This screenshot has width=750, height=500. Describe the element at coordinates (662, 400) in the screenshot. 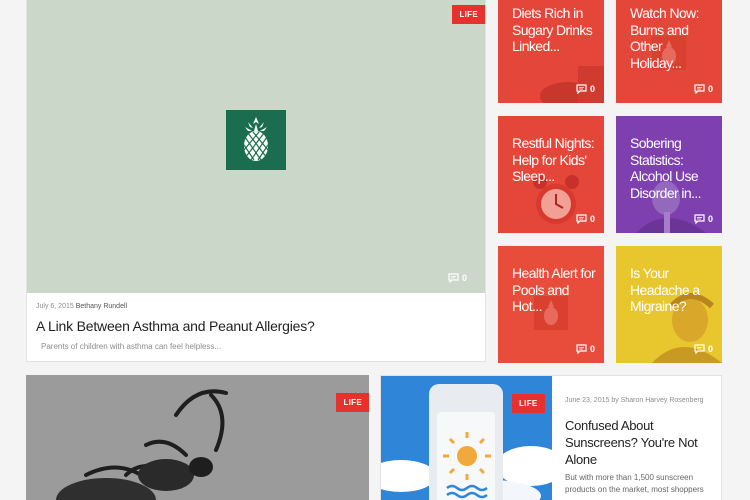

I see `article-author: Sharon Harvey Rosenberg` at that location.